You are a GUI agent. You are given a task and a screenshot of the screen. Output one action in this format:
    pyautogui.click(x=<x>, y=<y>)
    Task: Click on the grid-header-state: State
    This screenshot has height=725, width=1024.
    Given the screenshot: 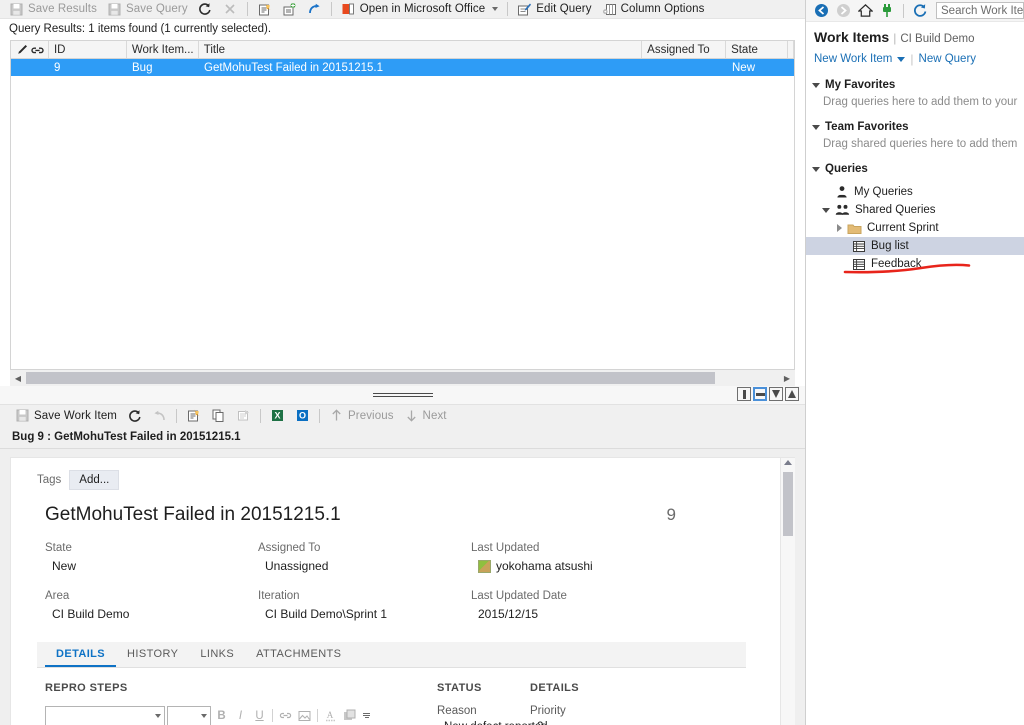 What is the action you would take?
    pyautogui.click(x=757, y=49)
    